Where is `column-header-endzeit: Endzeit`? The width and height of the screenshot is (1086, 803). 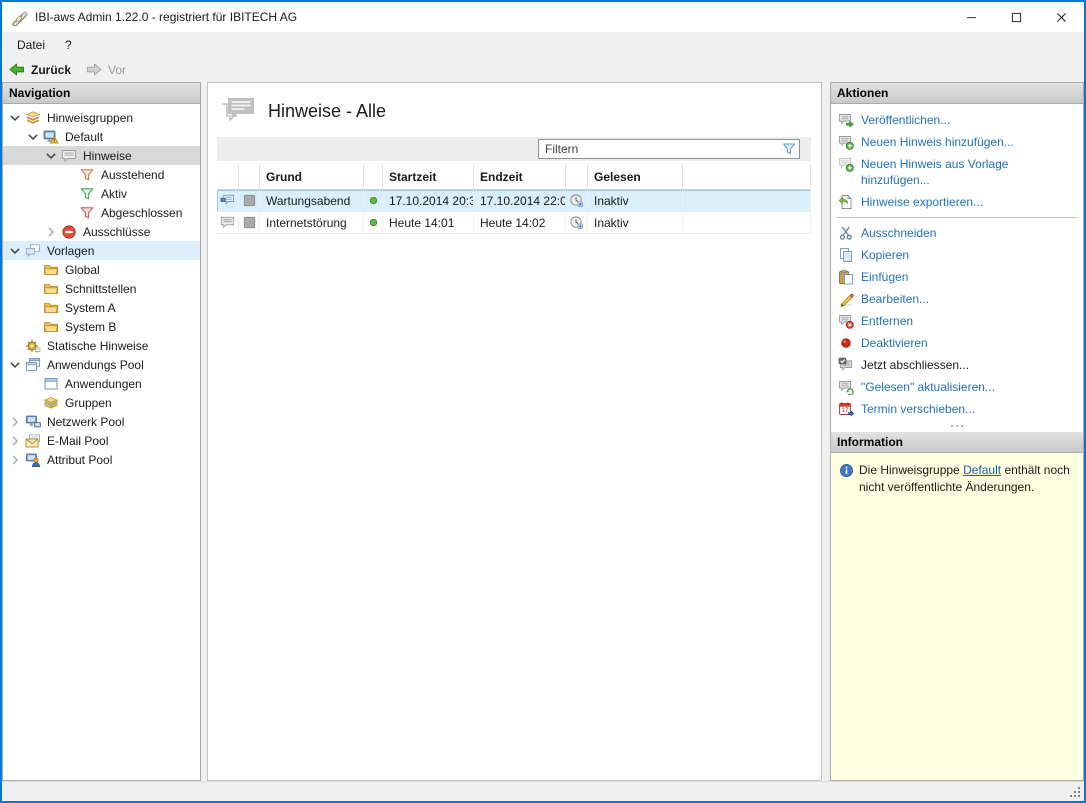 column-header-endzeit: Endzeit is located at coordinates (520, 177).